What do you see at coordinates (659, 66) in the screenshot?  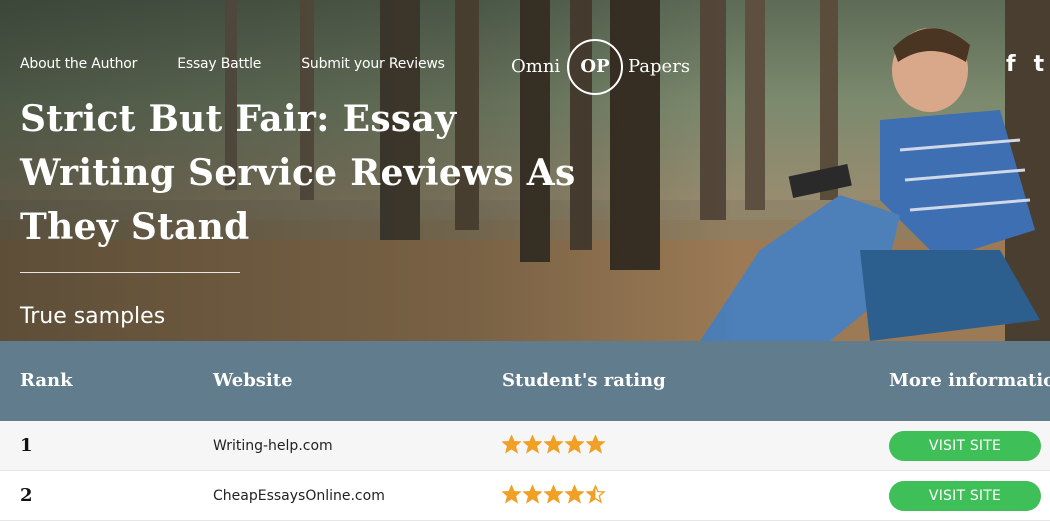 I see `logo-word-right: Papers` at bounding box center [659, 66].